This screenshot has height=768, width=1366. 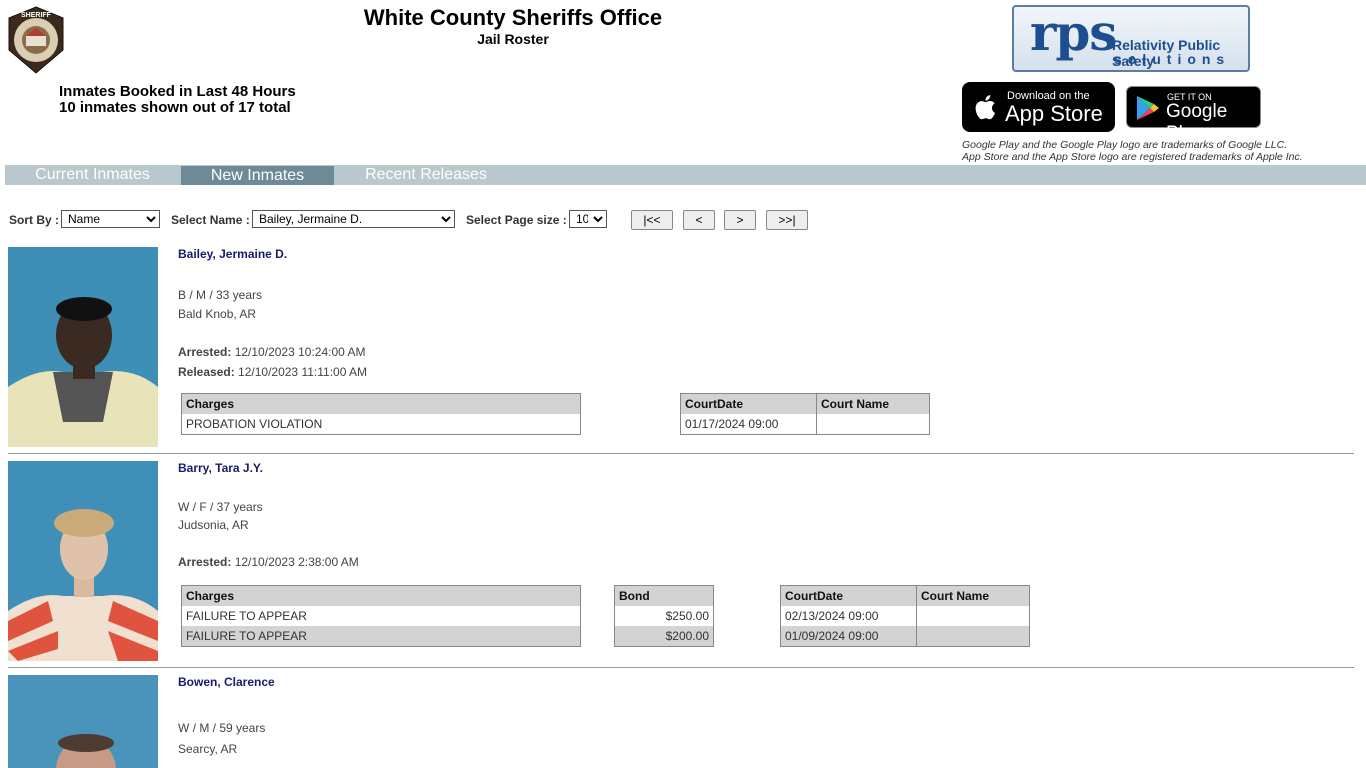 What do you see at coordinates (1054, 113) in the screenshot?
I see `appstore-large-text: App Store` at bounding box center [1054, 113].